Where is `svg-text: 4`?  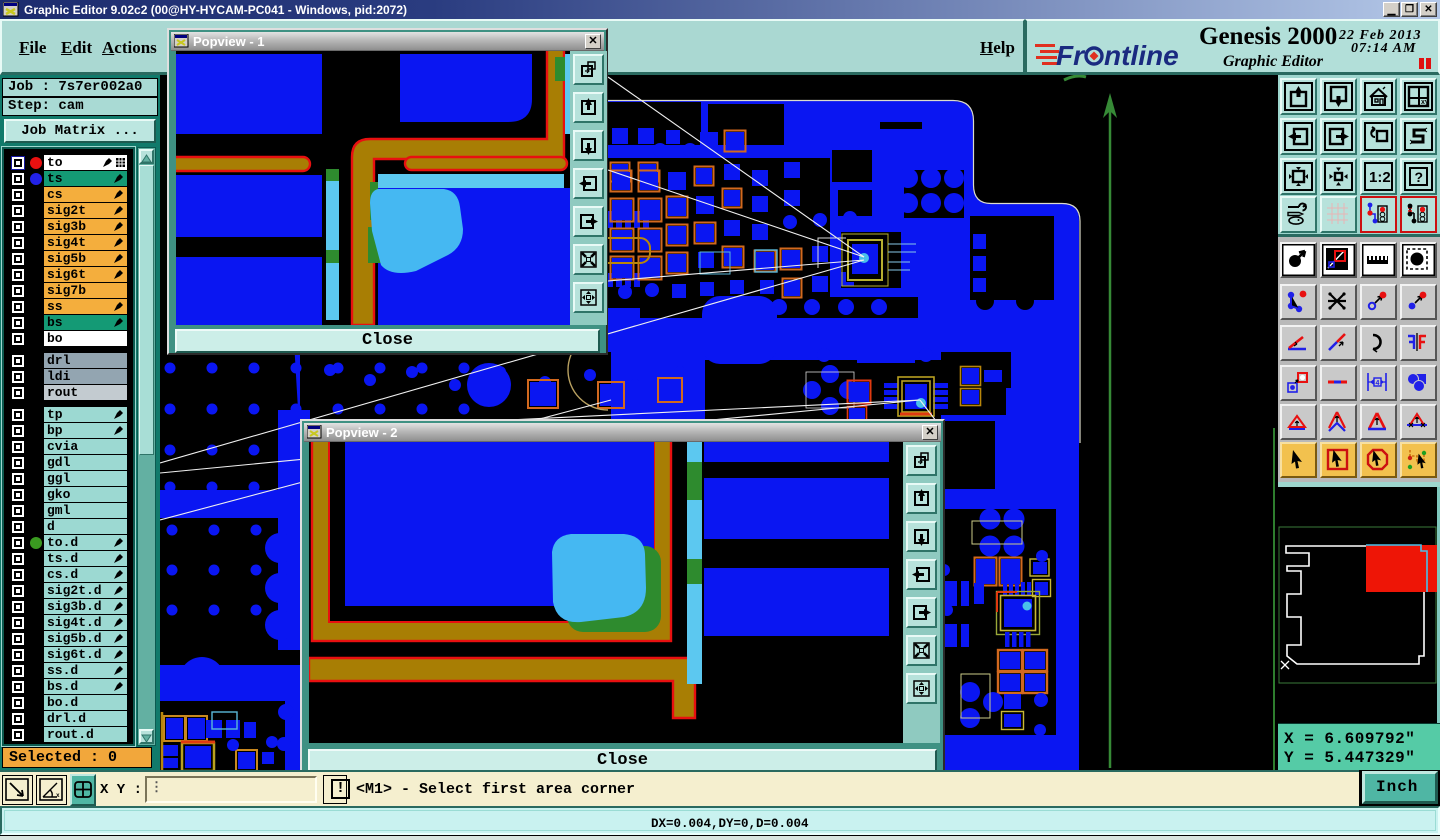 svg-text: 4 is located at coordinates (1378, 383).